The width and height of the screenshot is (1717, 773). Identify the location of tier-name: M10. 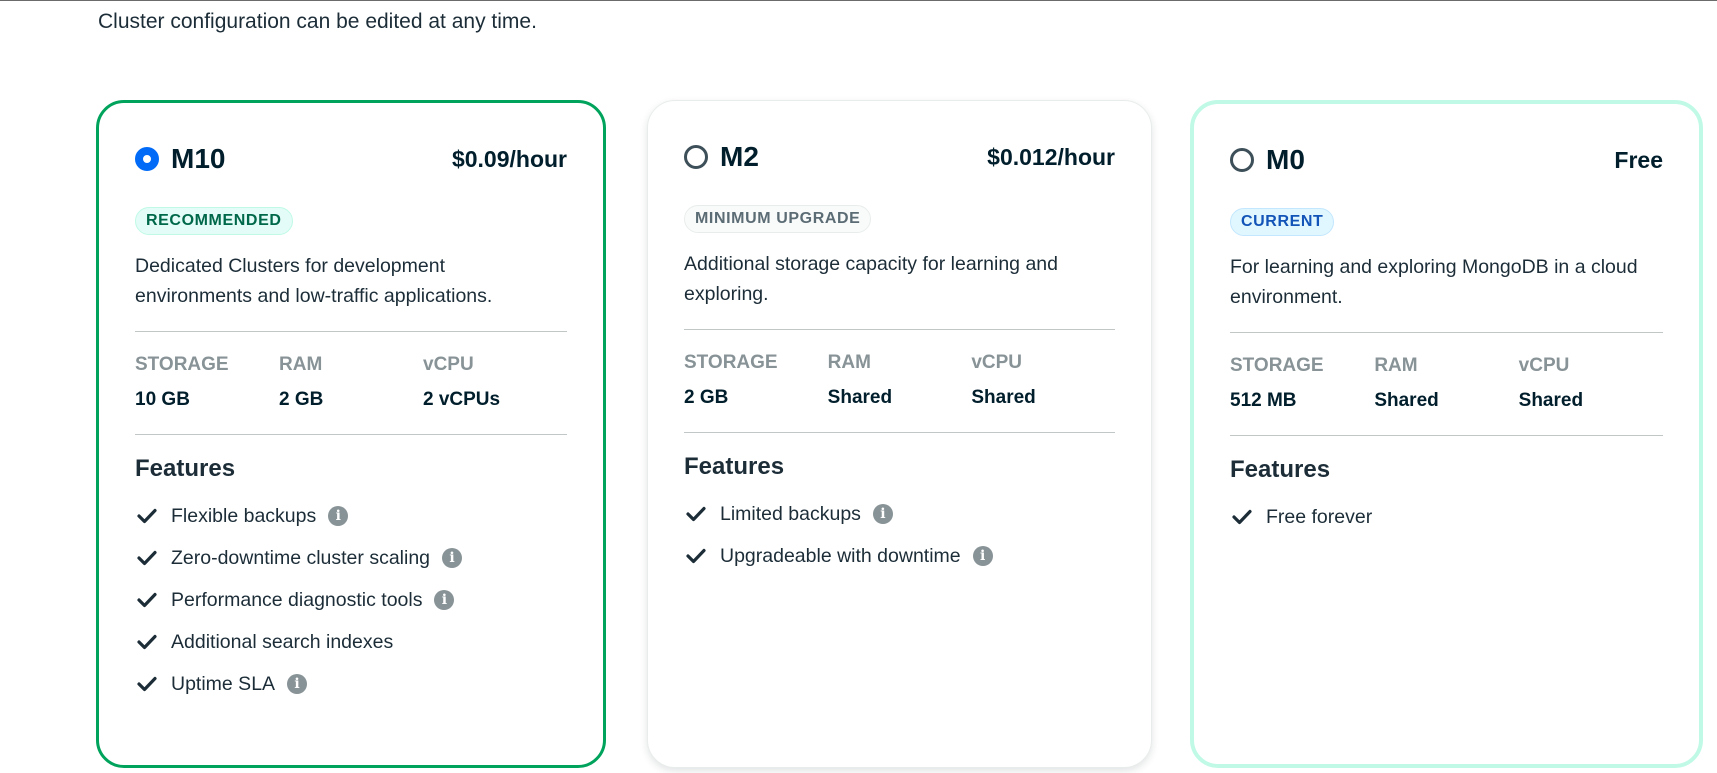
(198, 158).